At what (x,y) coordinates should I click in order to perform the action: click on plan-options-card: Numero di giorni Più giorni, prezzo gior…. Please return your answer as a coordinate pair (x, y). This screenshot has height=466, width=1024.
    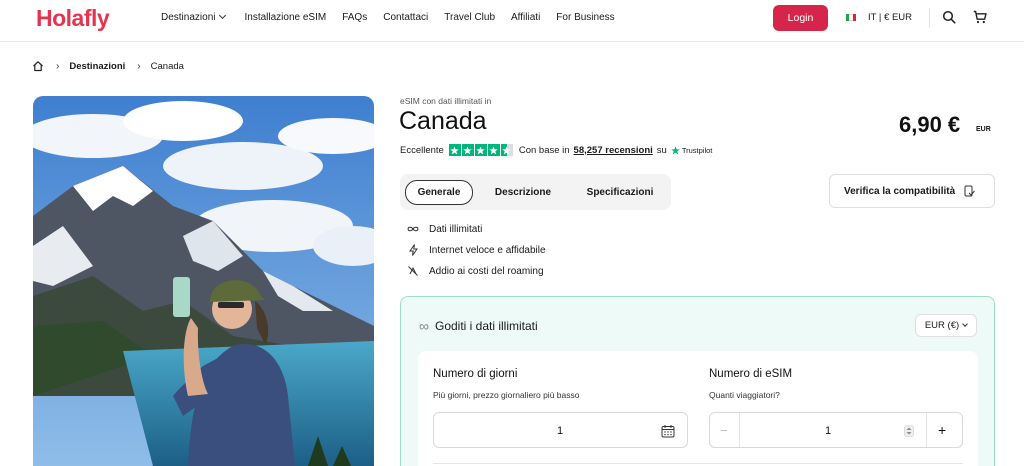
    Looking at the image, I should click on (698, 408).